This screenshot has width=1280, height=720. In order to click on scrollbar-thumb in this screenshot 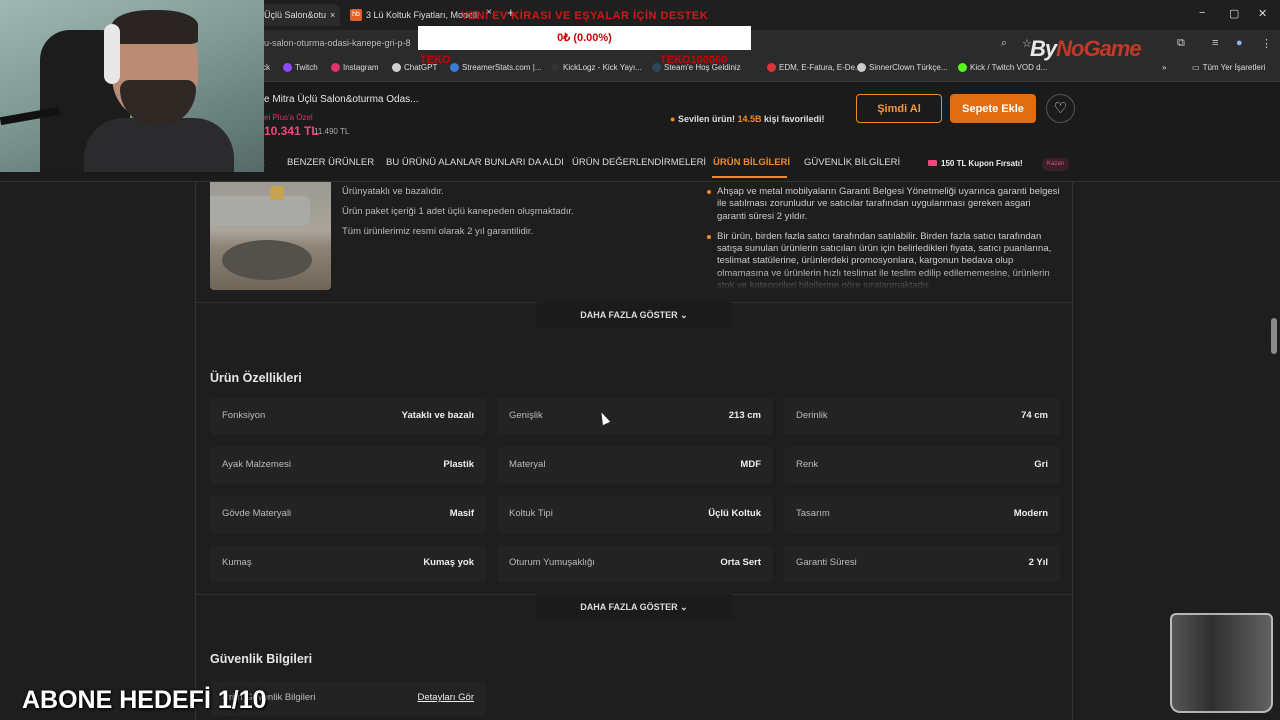, I will do `click(1274, 336)`.